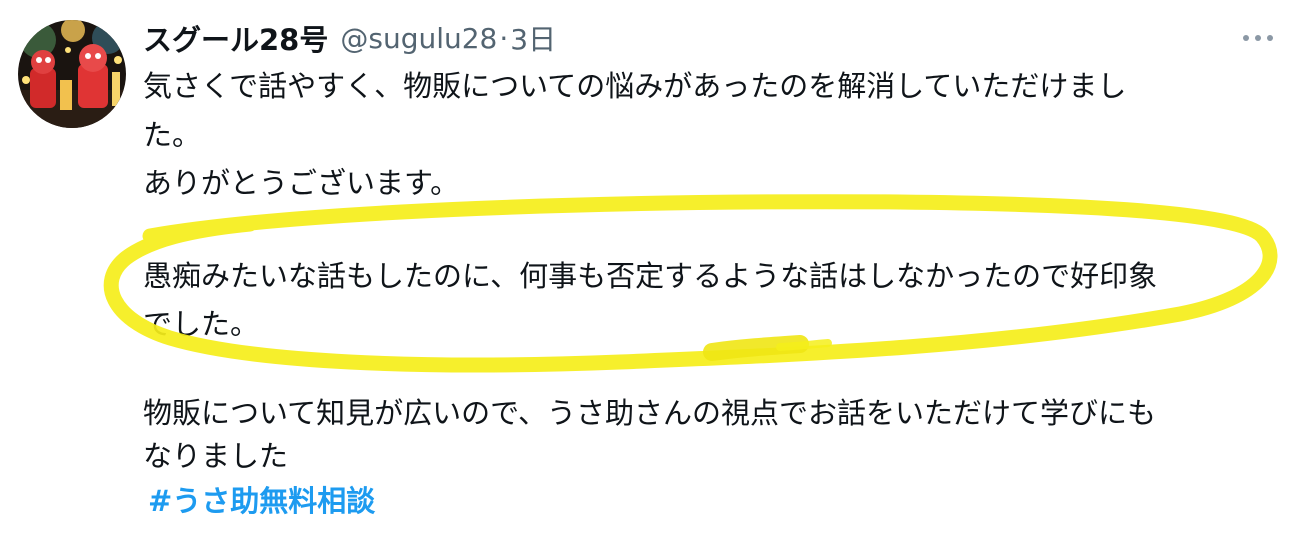  I want to click on tweet-text-line-1: 気さくで話やすく、物販についての悩みがあったのを解消していただけまし, so click(635, 86).